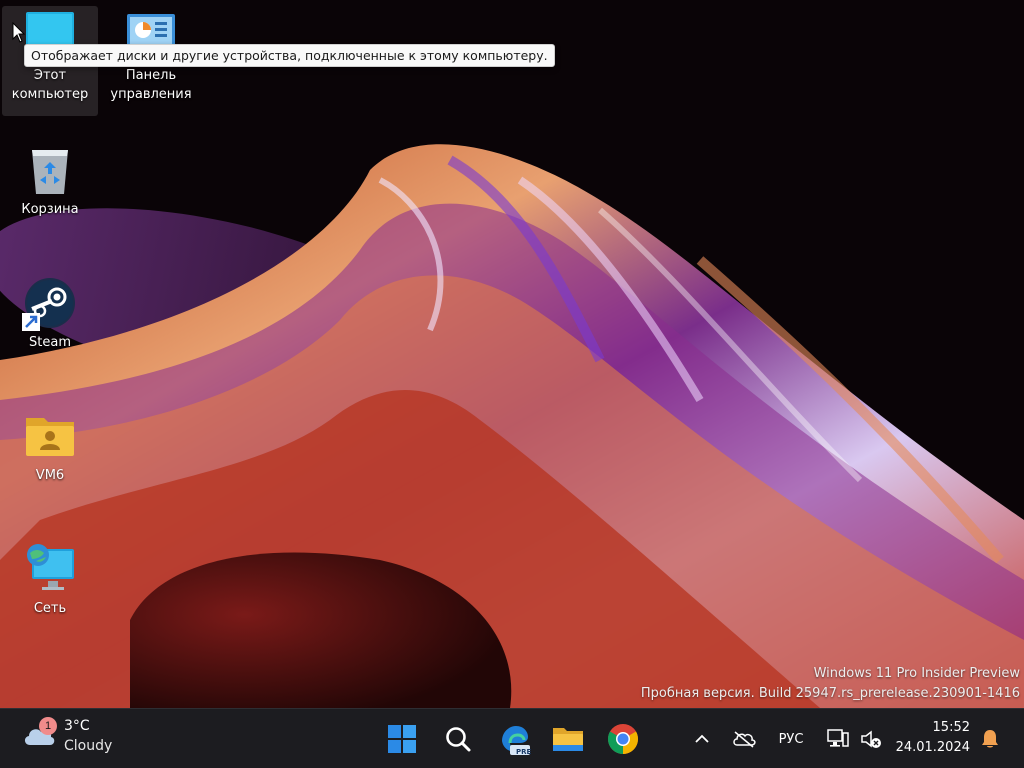 This screenshot has height=768, width=1024. I want to click on desktop-icon-label: Корзина, so click(50, 209).